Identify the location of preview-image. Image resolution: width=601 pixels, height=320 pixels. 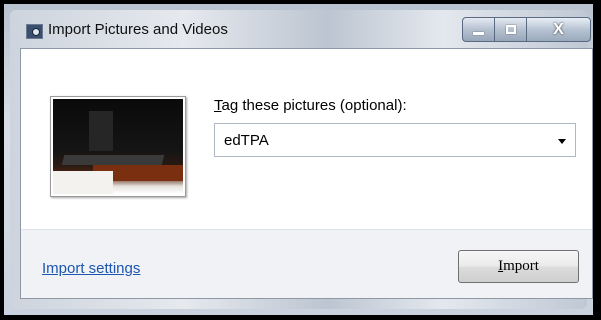
(118, 146).